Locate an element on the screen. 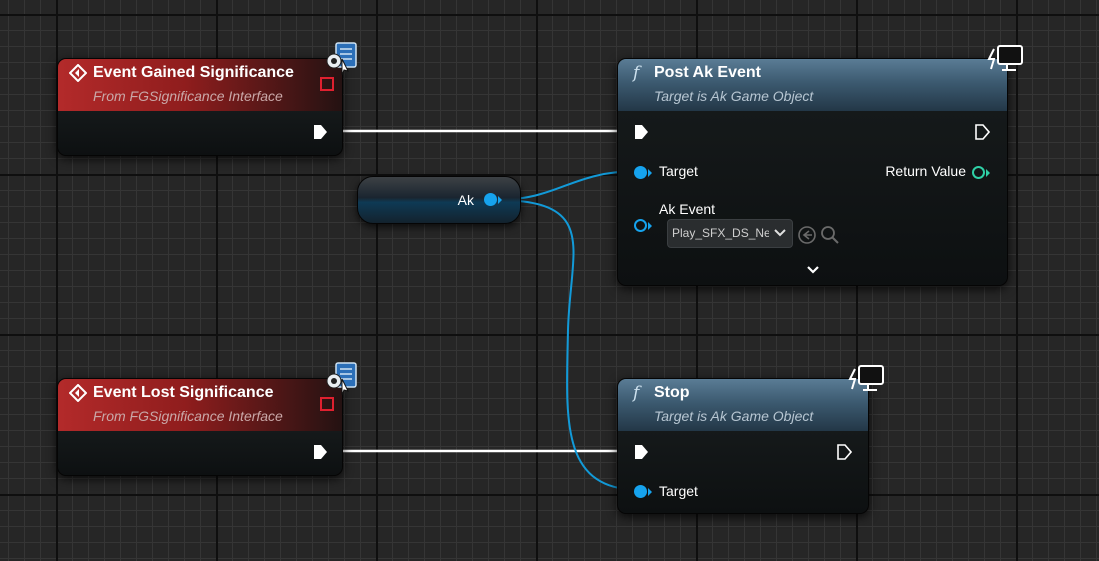 Image resolution: width=1099 pixels, height=561 pixels. return-value-label: Return Value is located at coordinates (925, 171).